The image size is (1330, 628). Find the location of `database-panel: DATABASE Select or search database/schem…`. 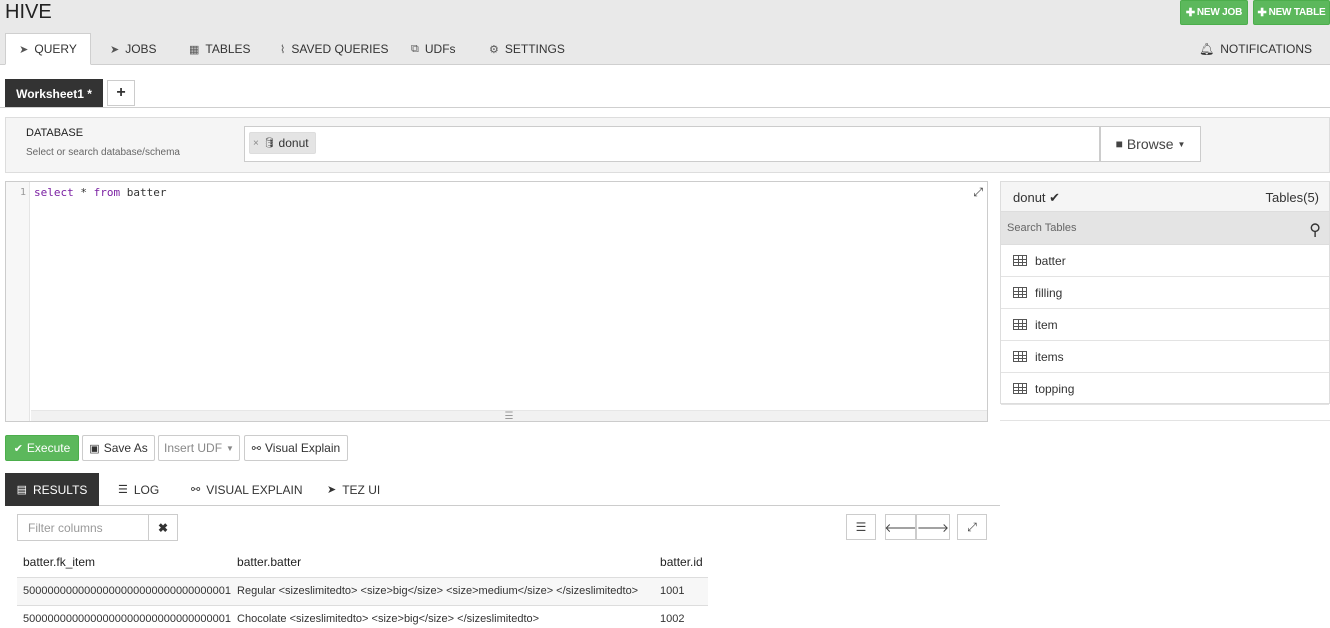

database-panel: DATABASE Select or search database/schem… is located at coordinates (667, 145).